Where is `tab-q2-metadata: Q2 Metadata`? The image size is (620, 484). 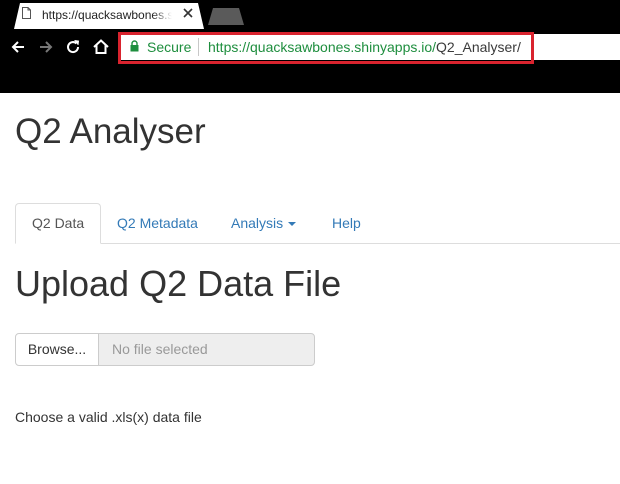
tab-q2-metadata: Q2 Metadata is located at coordinates (157, 223).